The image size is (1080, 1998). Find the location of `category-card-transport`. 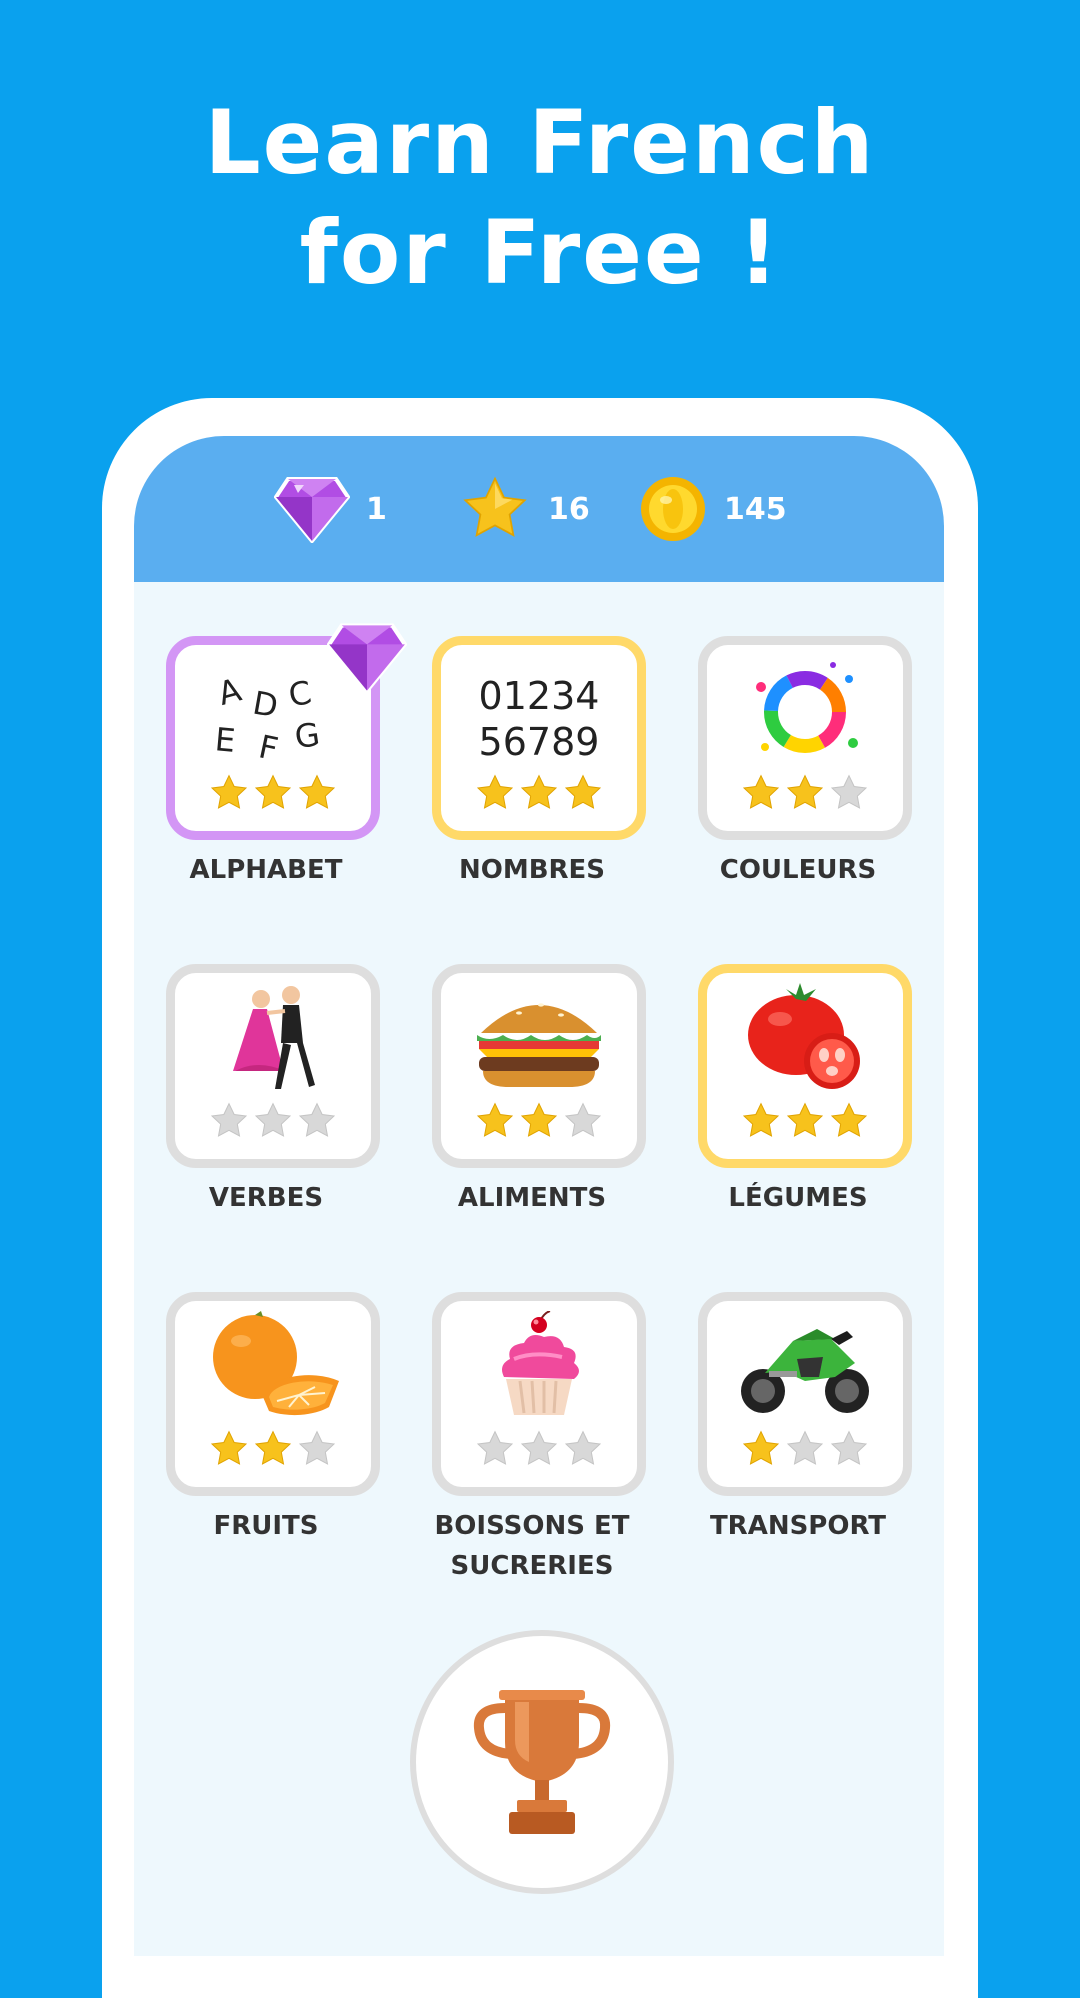

category-card-transport is located at coordinates (805, 1394).